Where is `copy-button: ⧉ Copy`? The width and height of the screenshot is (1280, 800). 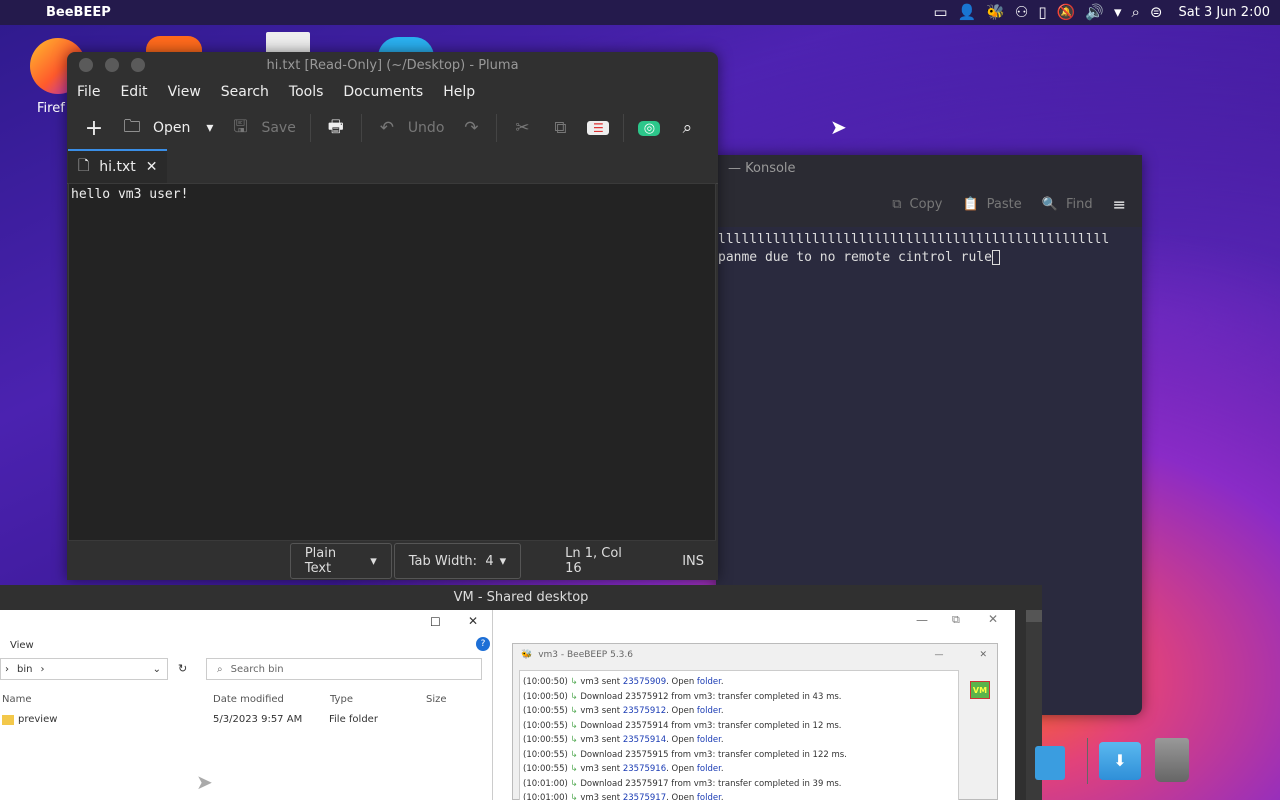 copy-button: ⧉ Copy is located at coordinates (917, 204).